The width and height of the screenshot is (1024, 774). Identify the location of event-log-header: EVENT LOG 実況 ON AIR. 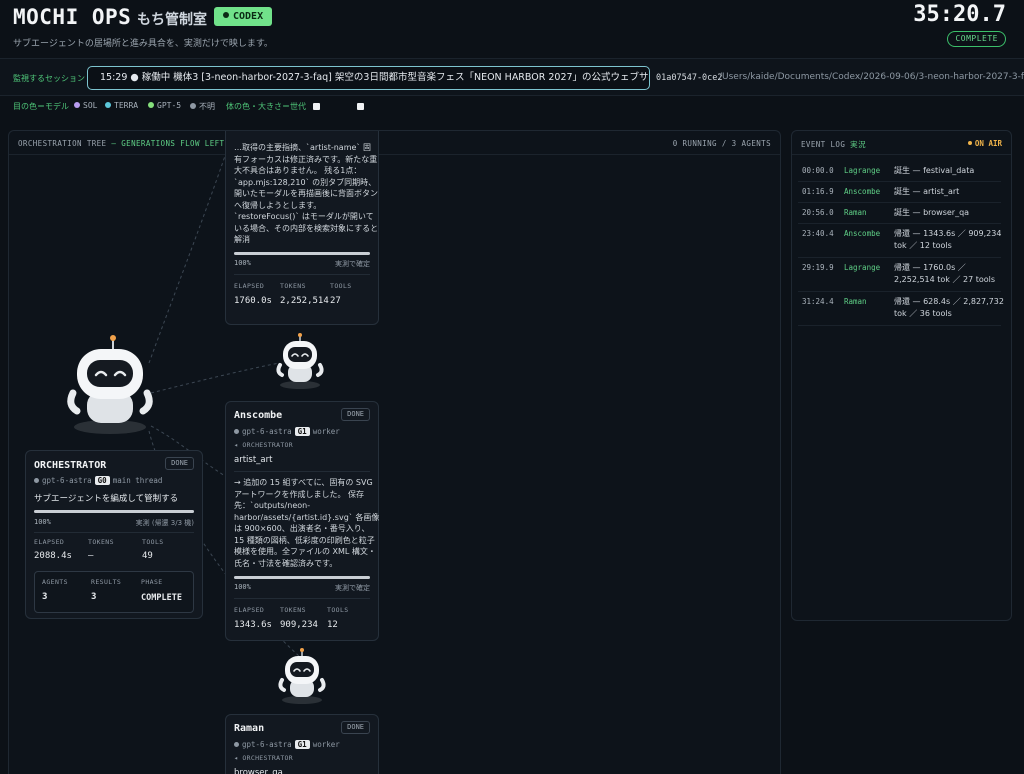
(901, 143).